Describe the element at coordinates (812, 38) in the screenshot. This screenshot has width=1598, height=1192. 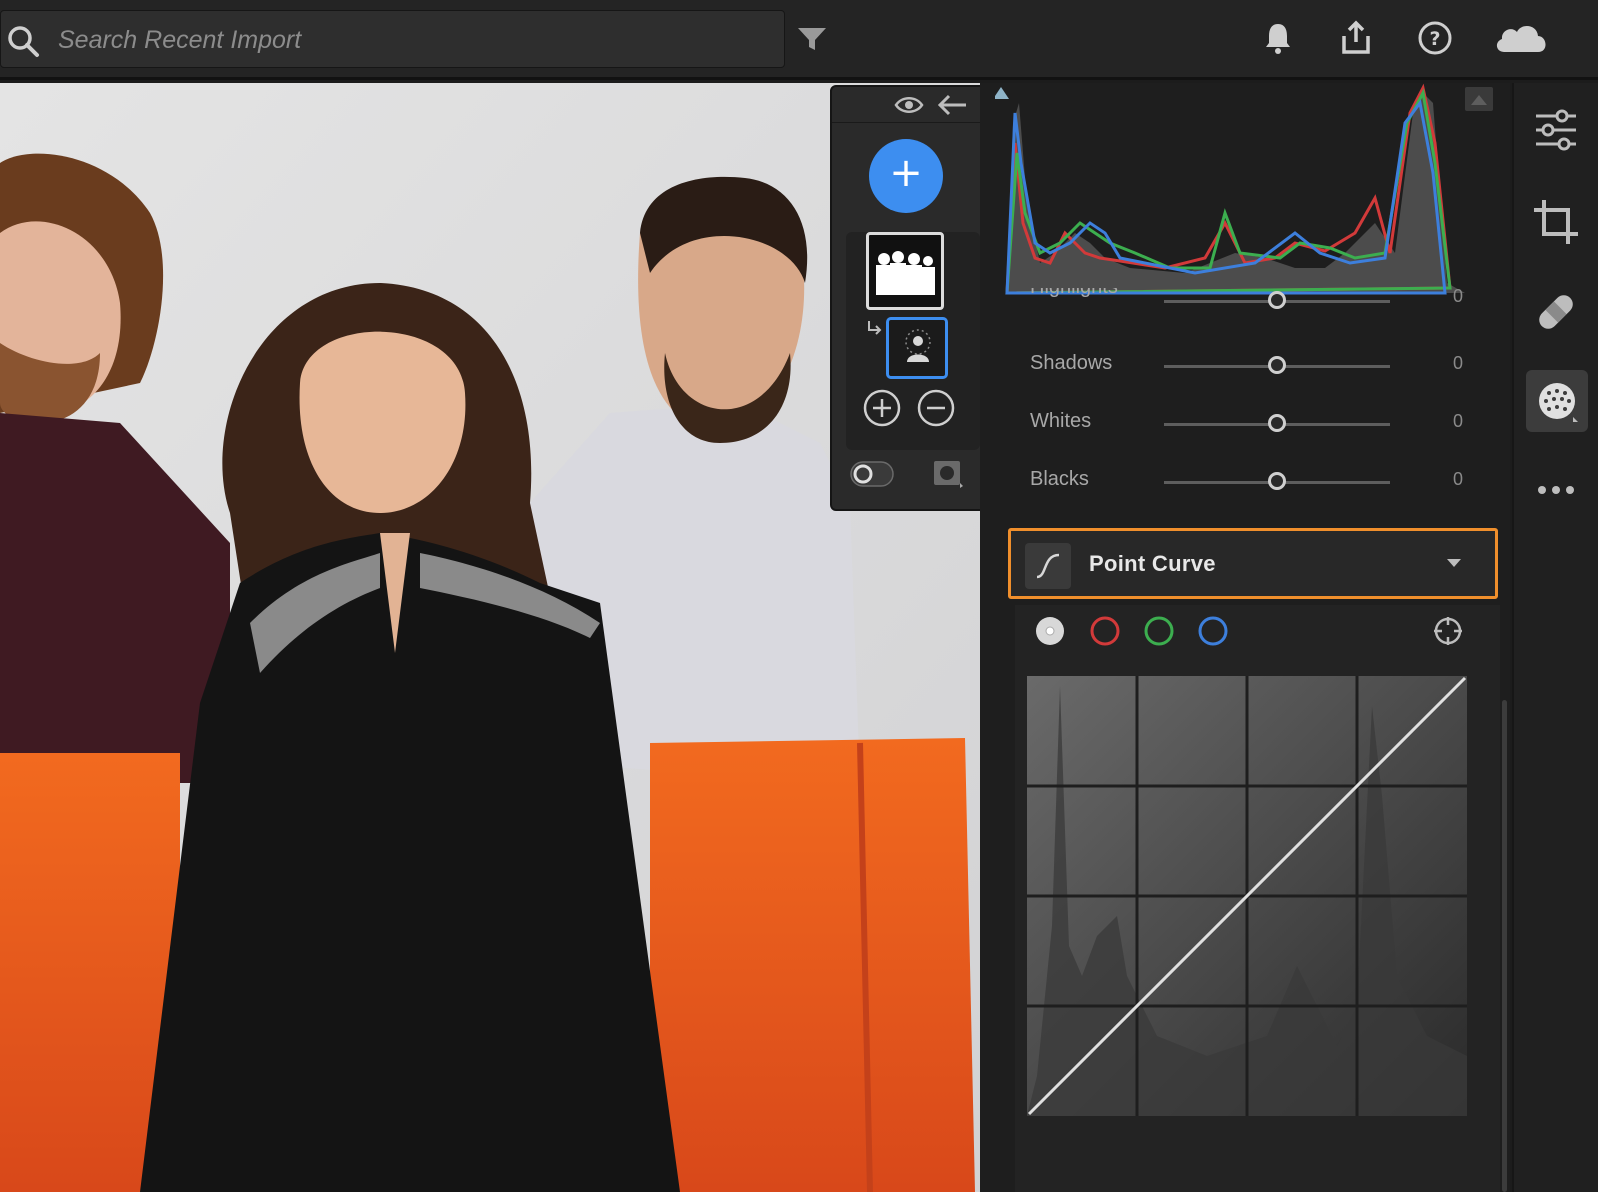
I see `filter-icon` at that location.